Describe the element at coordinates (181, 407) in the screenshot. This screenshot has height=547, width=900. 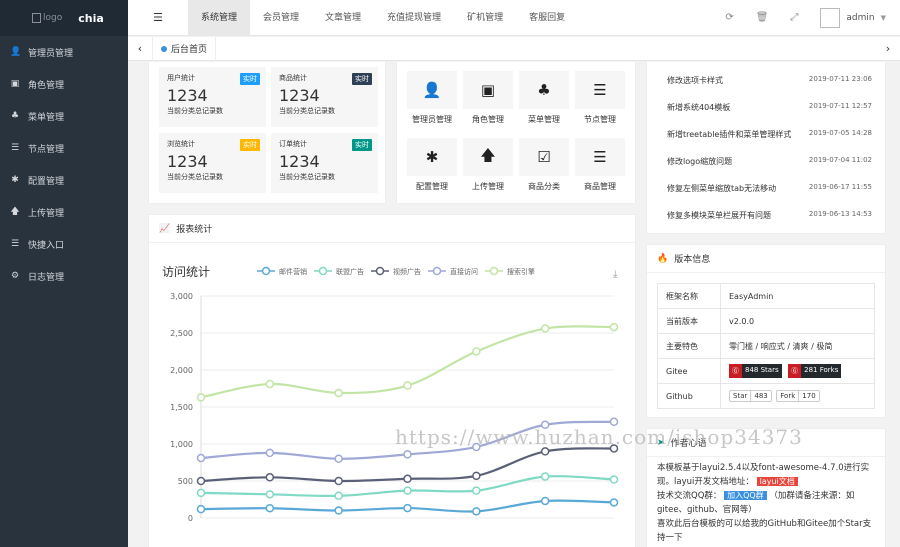
I see `y-tick-label: 1,500` at that location.